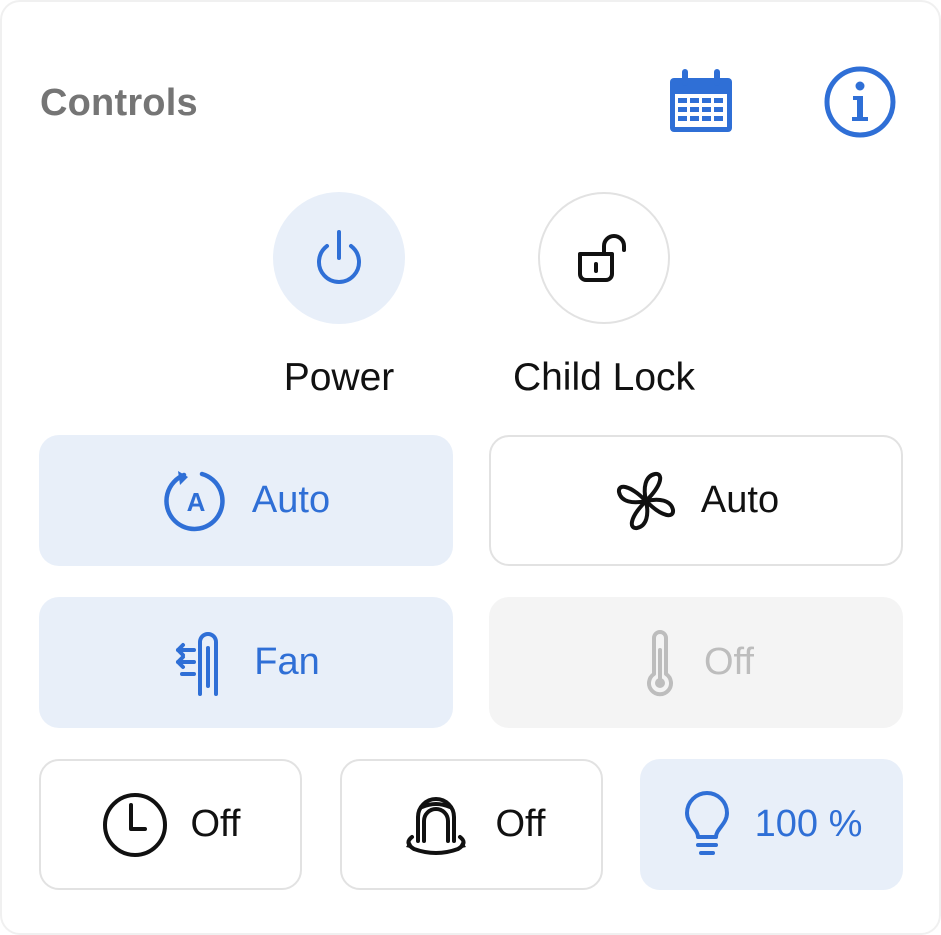 Image resolution: width=941 pixels, height=935 pixels. What do you see at coordinates (701, 102) in the screenshot?
I see `calendar-icon` at bounding box center [701, 102].